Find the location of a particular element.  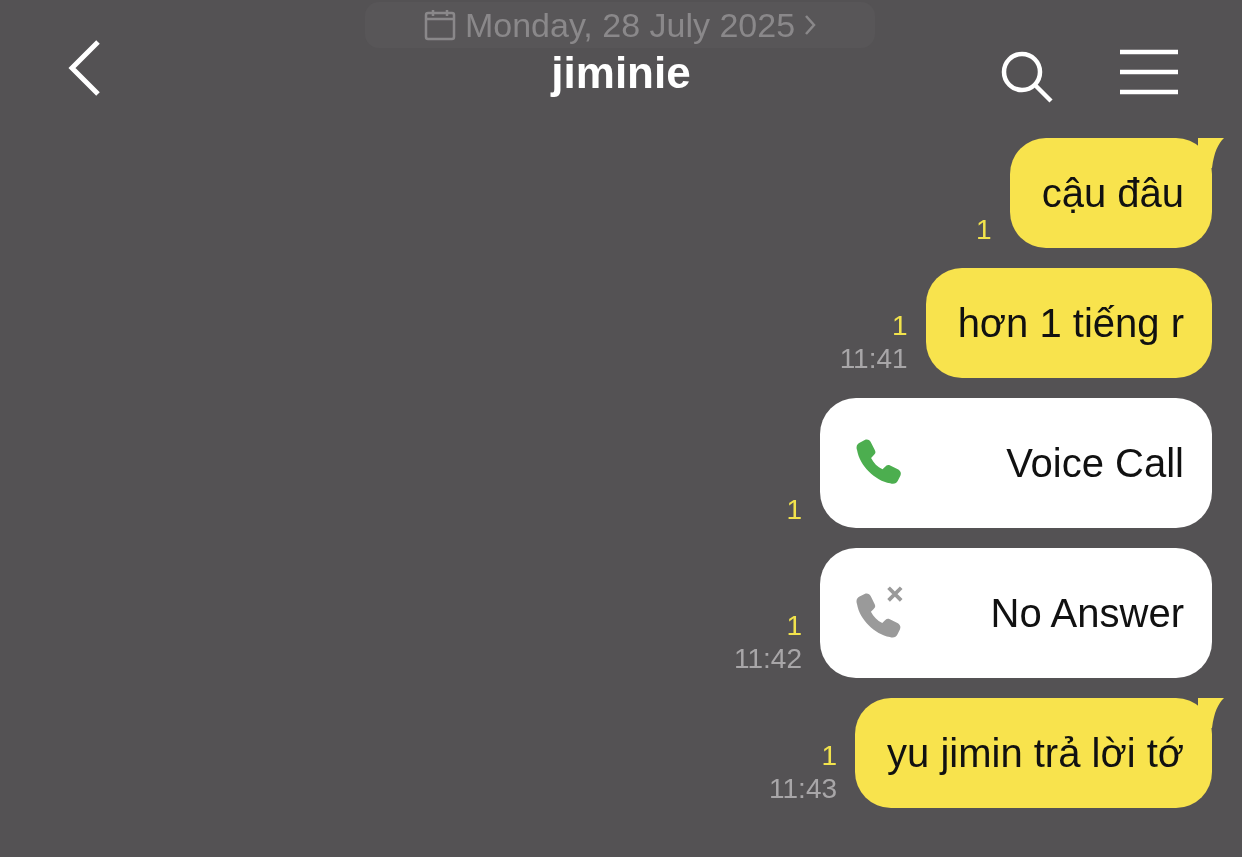

message-text: yu jimin trả lời tớ is located at coordinates (1035, 753).